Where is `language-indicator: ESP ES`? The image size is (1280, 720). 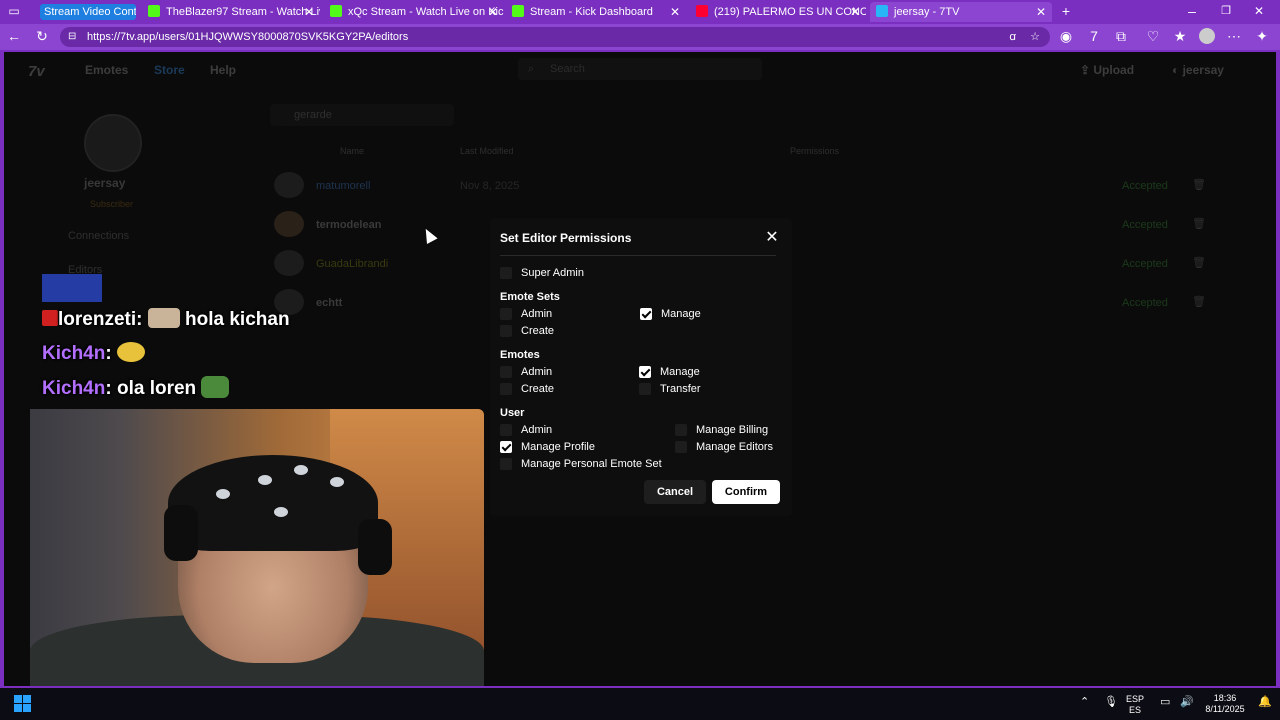 language-indicator: ESP ES is located at coordinates (1135, 705).